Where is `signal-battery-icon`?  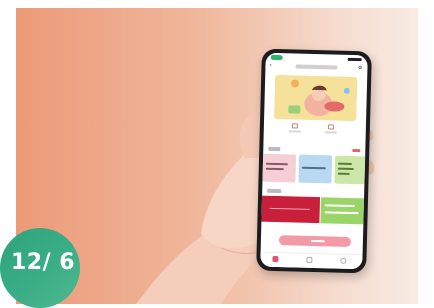 signal-battery-icon is located at coordinates (354, 59).